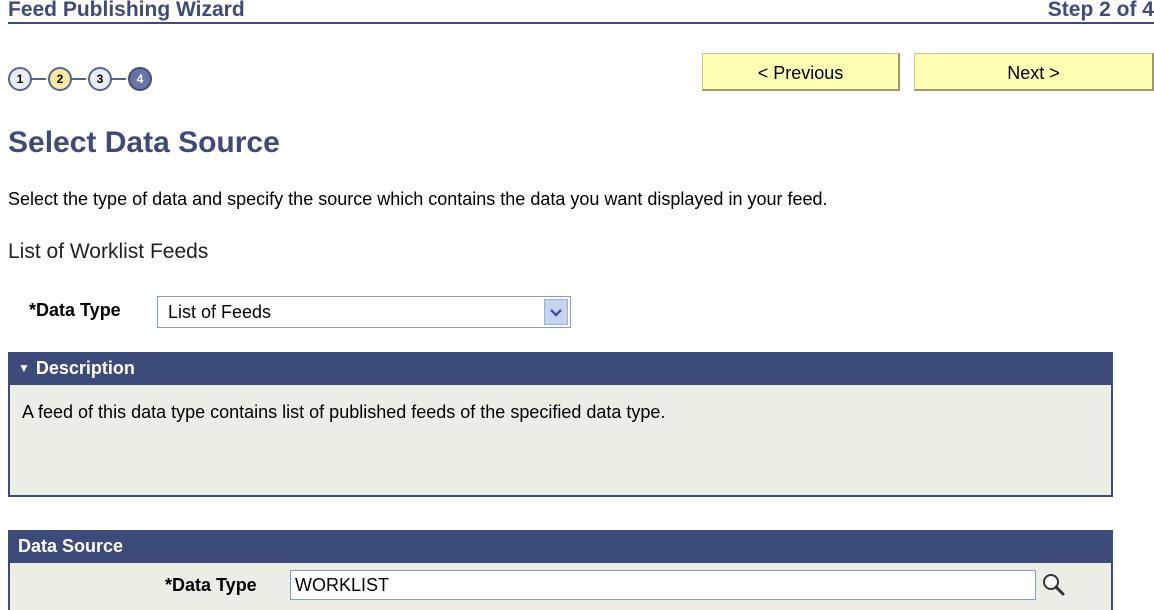 This screenshot has width=1154, height=610. What do you see at coordinates (1054, 585) in the screenshot?
I see `magnifier-icon` at bounding box center [1054, 585].